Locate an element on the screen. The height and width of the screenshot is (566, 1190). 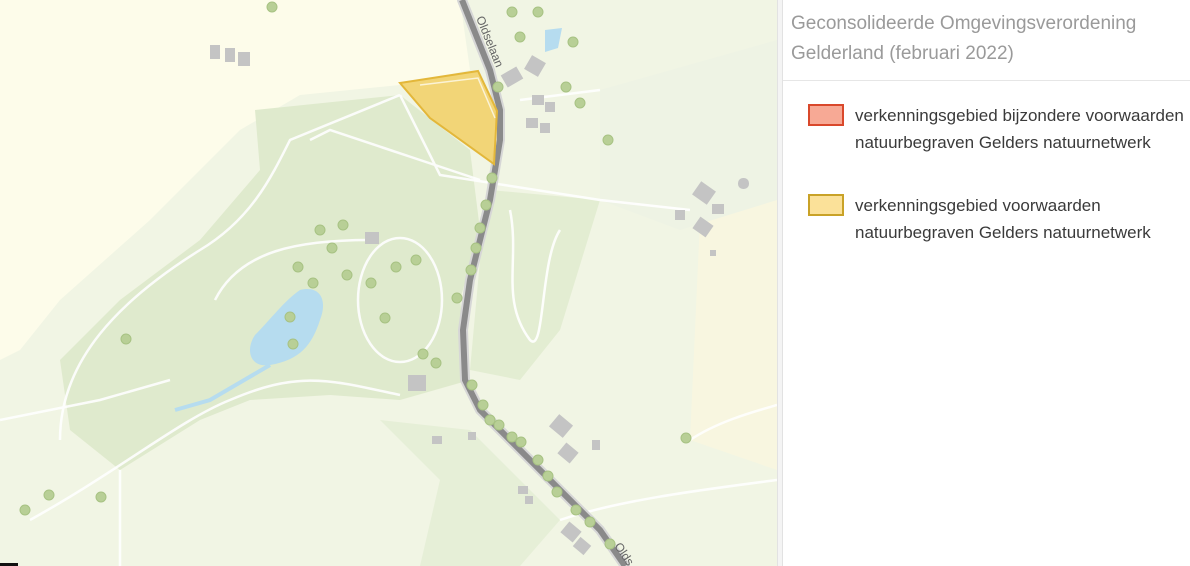
legend-swatch-yellow is located at coordinates (826, 205).